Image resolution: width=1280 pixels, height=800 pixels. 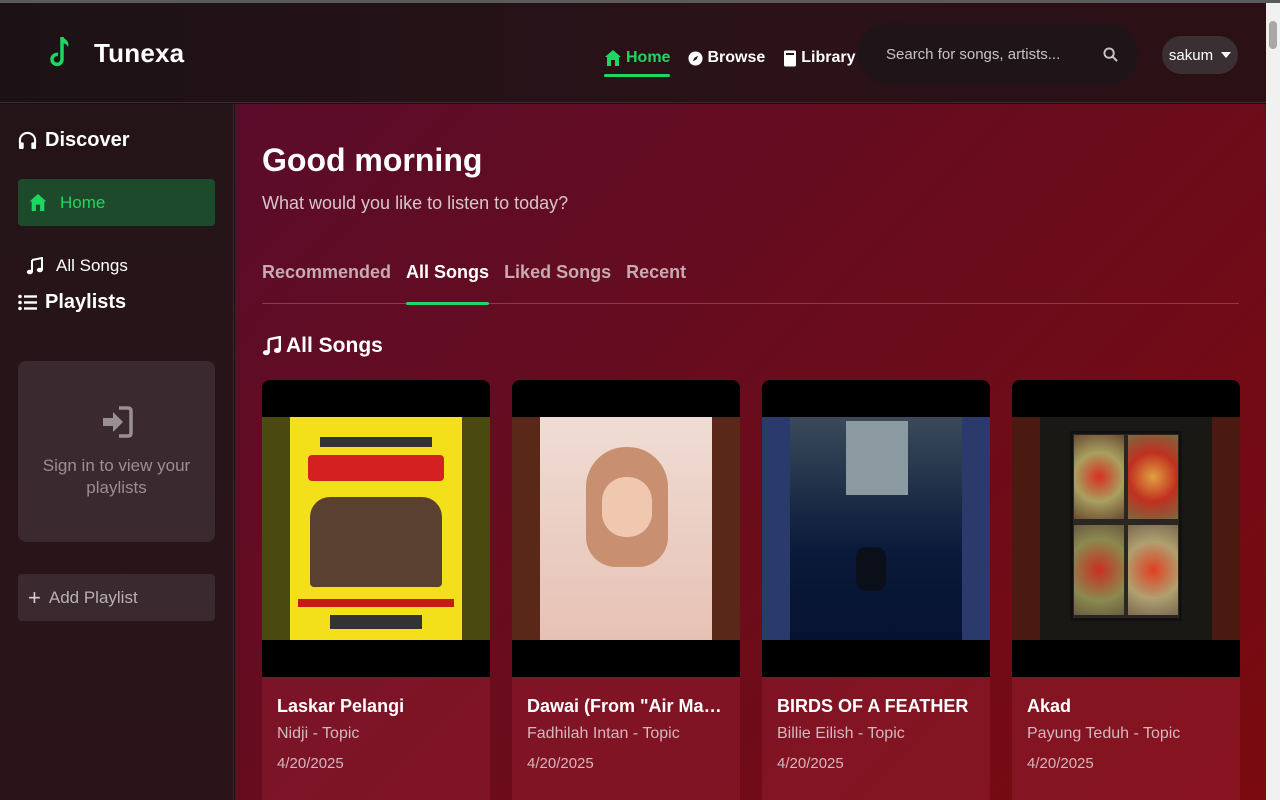 What do you see at coordinates (750, 282) in the screenshot?
I see `content-tabs: Recommended All Songs Liked Songs Recent` at bounding box center [750, 282].